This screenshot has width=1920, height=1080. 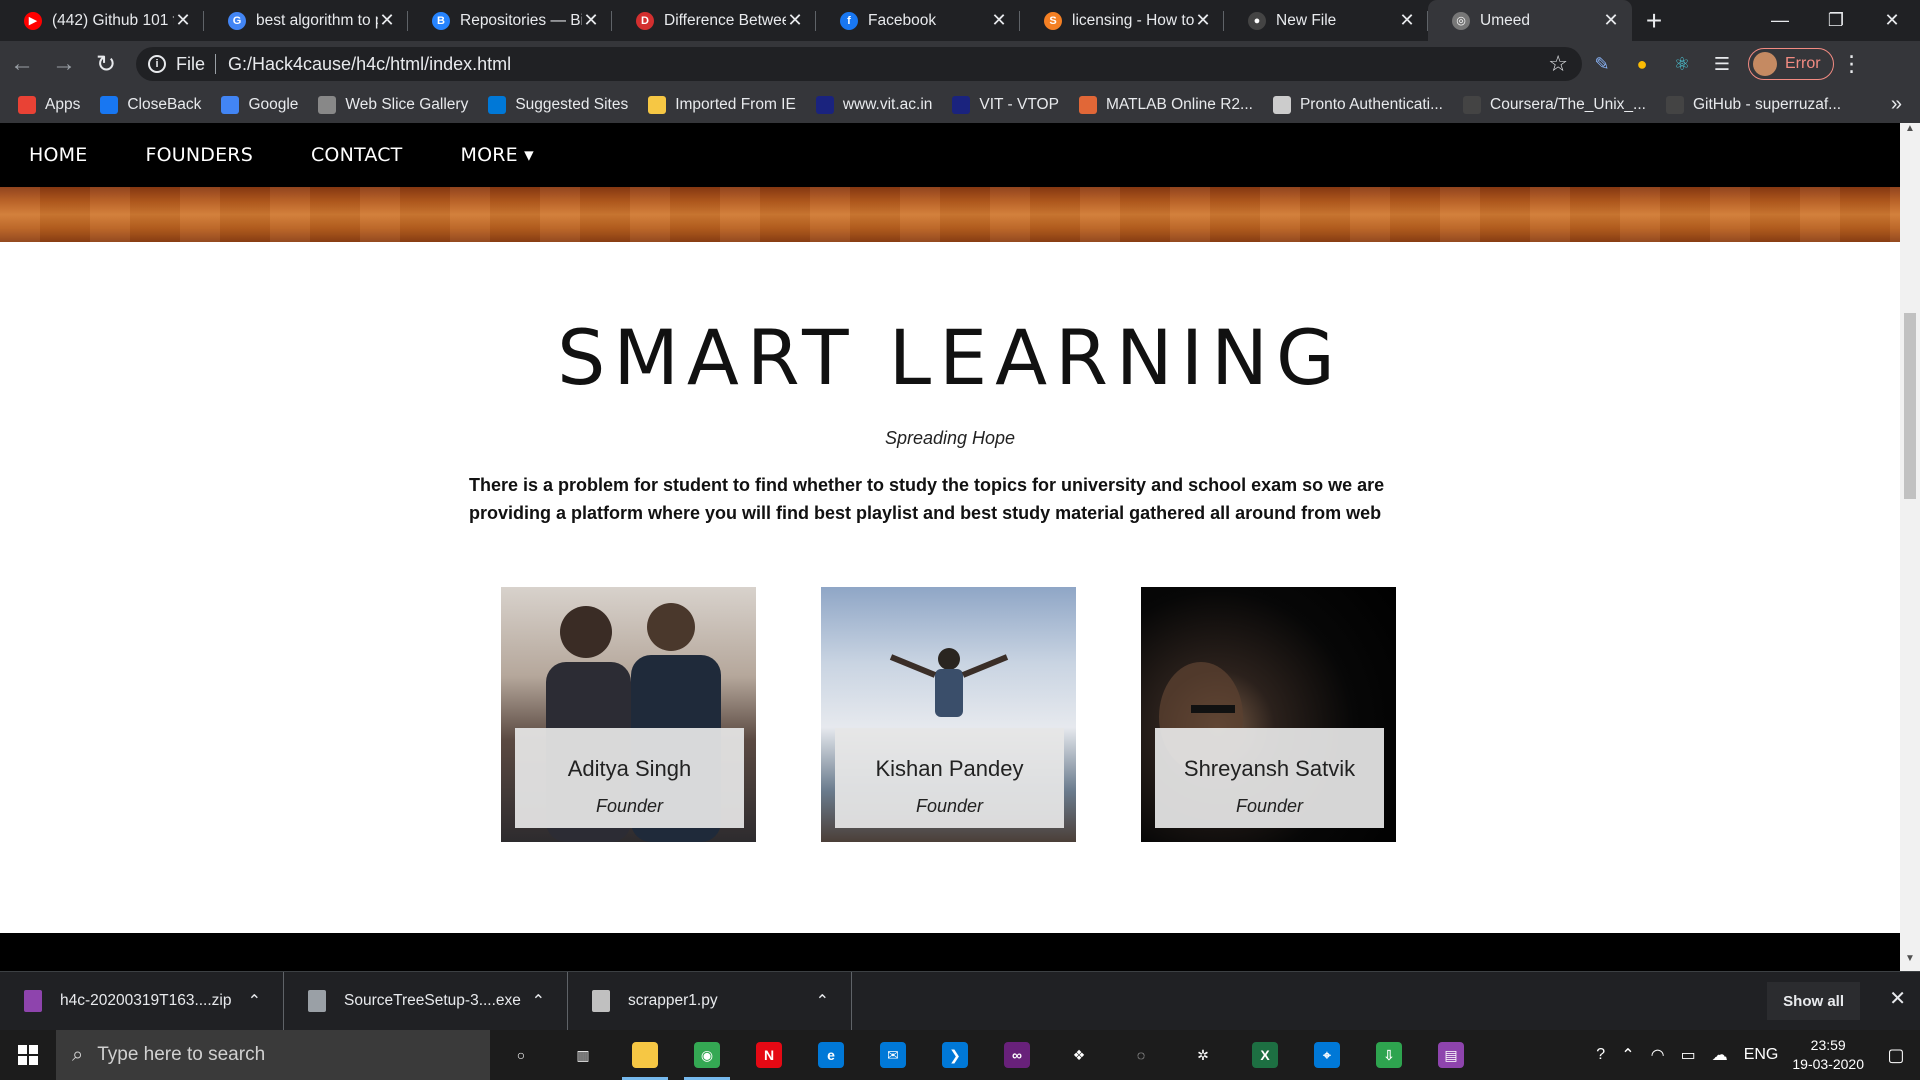 I want to click on scroll-down-icon: ▼, so click(x=1910, y=962).